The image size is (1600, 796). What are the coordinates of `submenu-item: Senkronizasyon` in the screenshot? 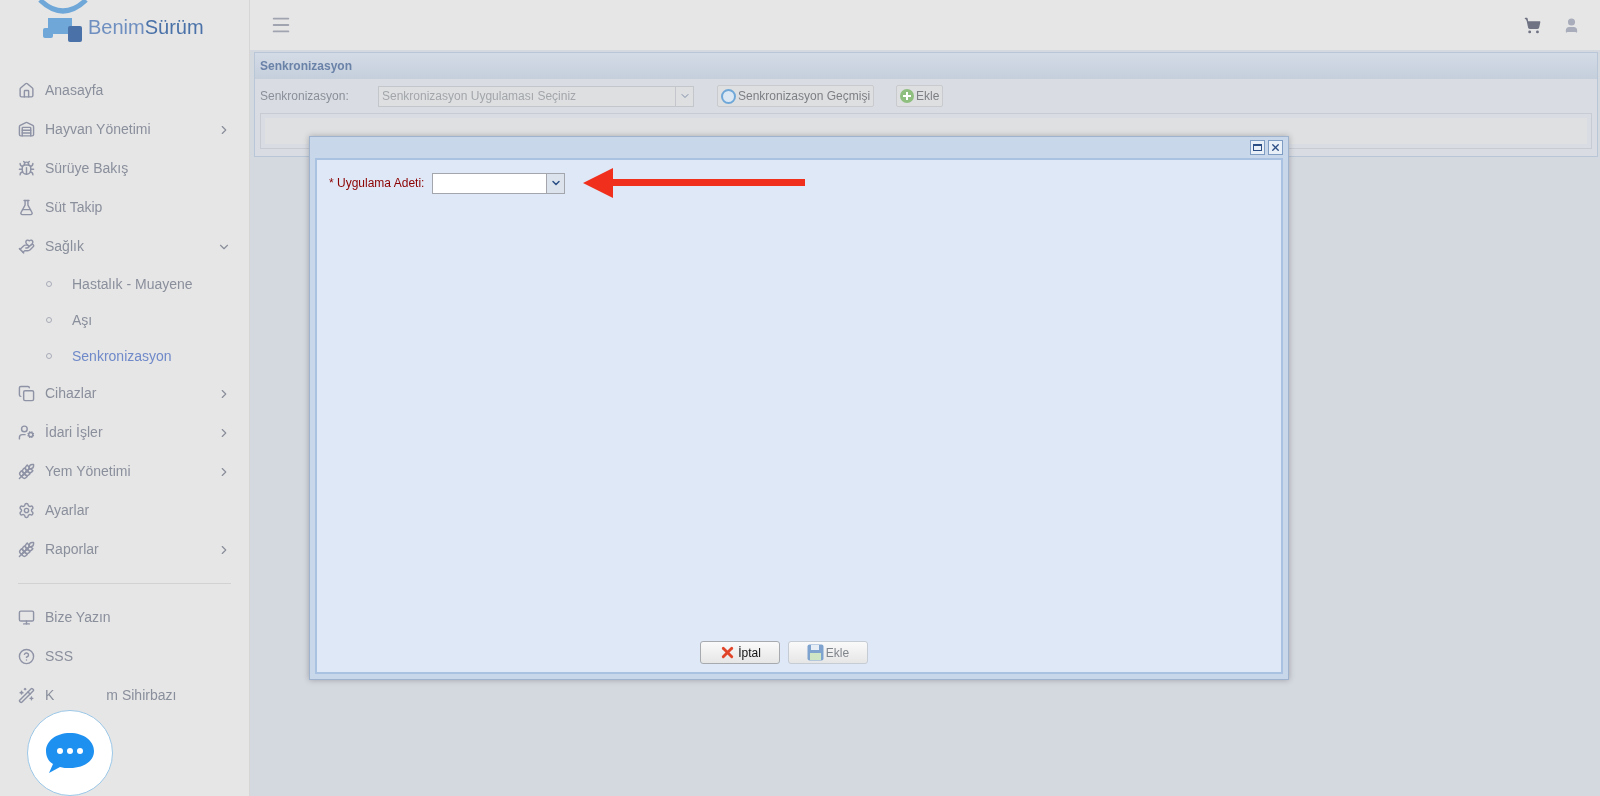 It's located at (124, 356).